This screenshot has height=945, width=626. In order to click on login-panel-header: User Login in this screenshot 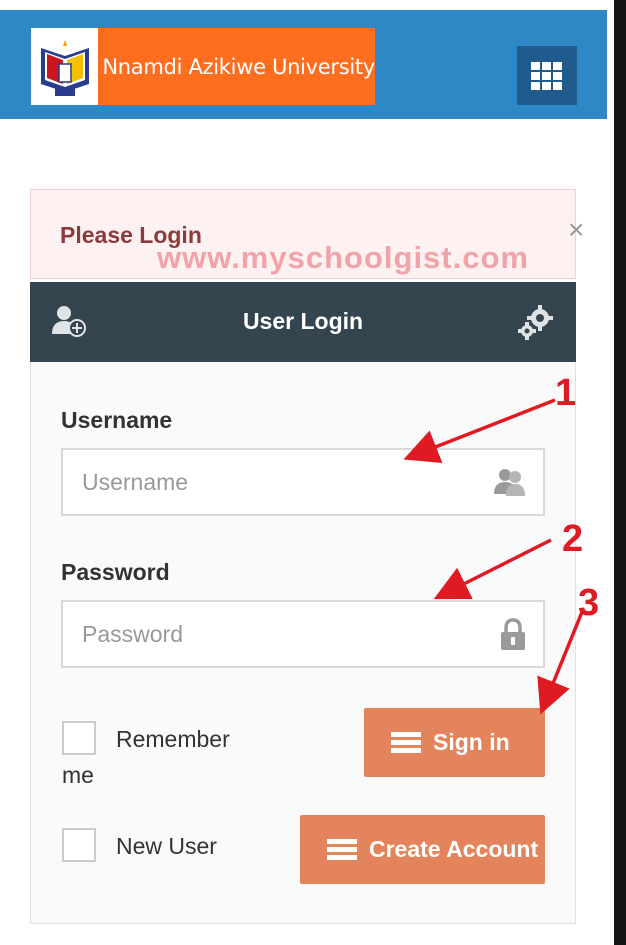, I will do `click(303, 322)`.